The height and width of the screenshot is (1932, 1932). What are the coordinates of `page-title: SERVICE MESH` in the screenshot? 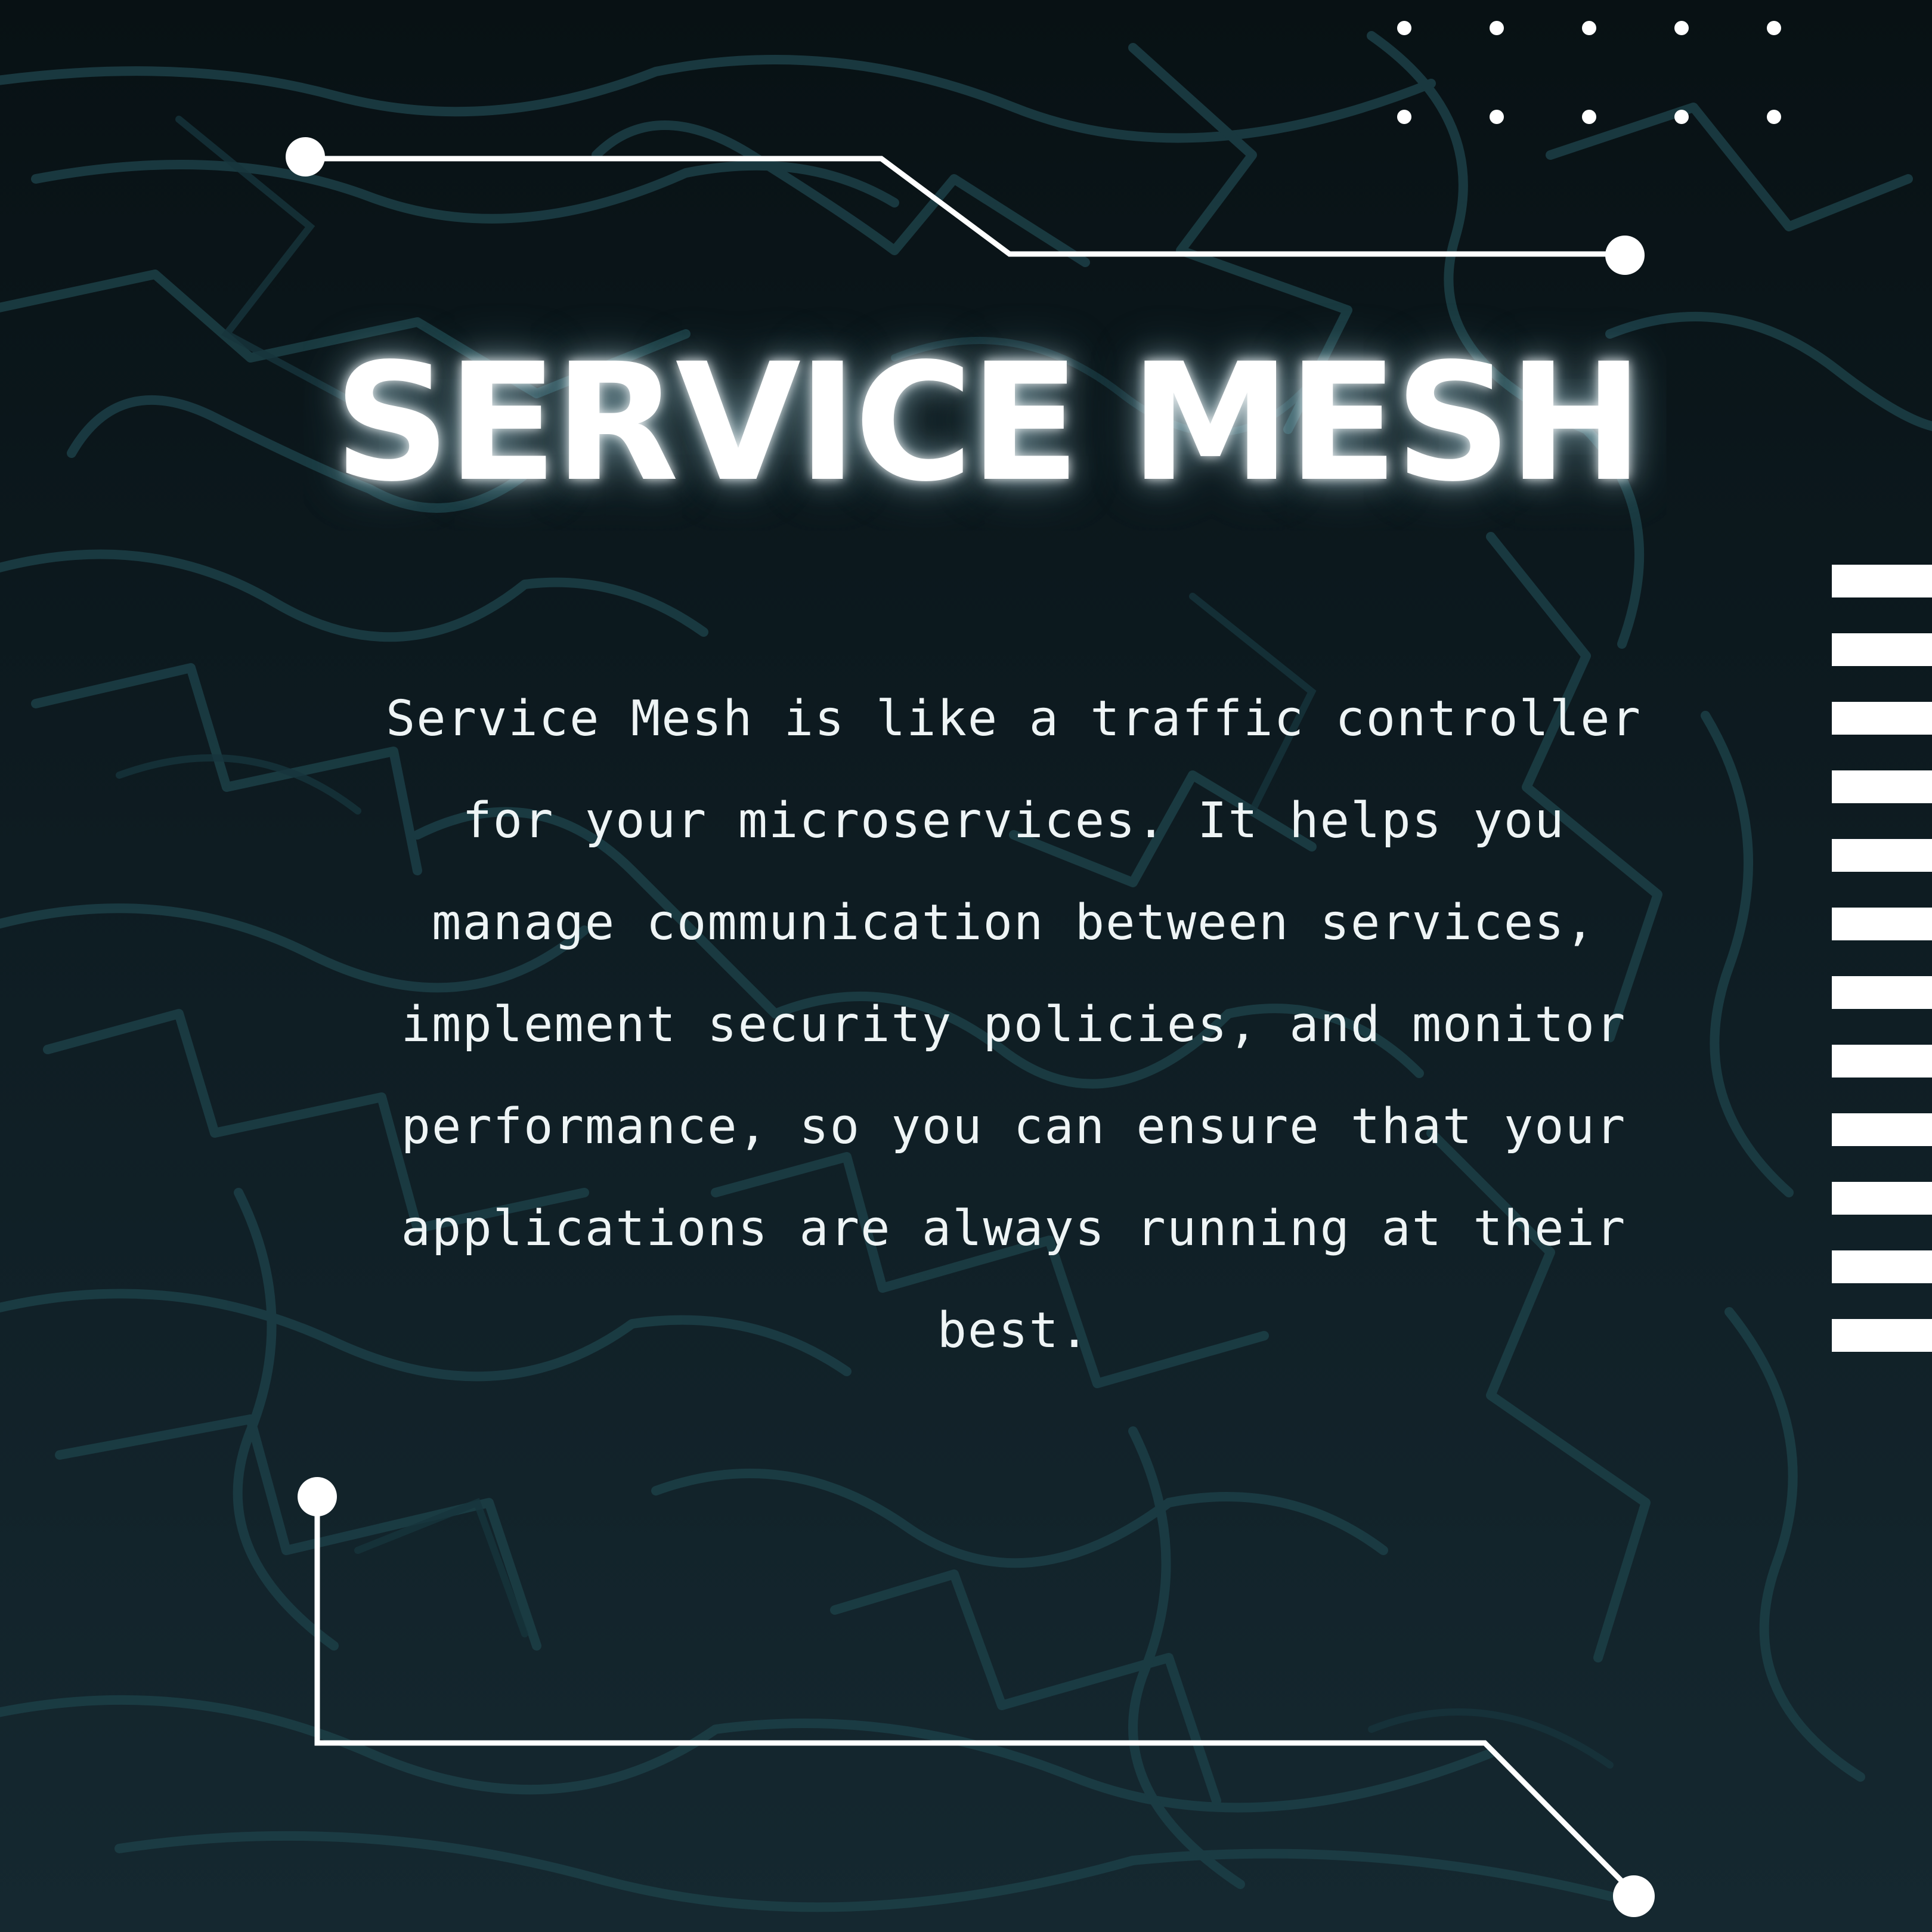 It's located at (989, 424).